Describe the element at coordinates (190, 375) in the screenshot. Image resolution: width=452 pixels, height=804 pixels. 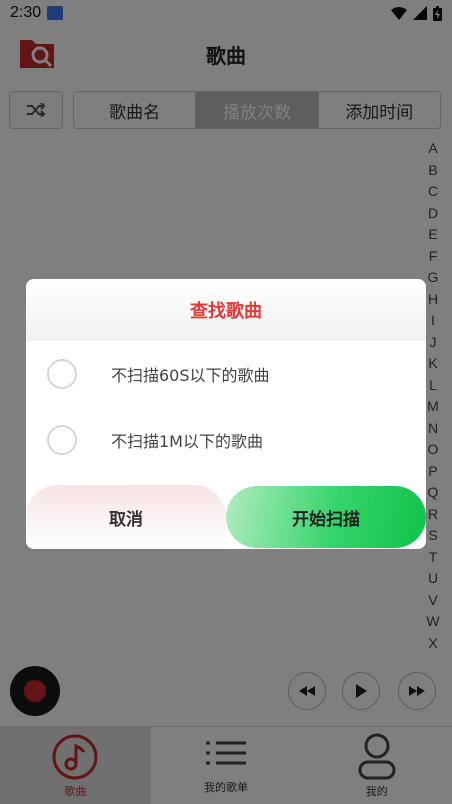
I see `option-label: 不扫描60S以下的歌曲` at that location.